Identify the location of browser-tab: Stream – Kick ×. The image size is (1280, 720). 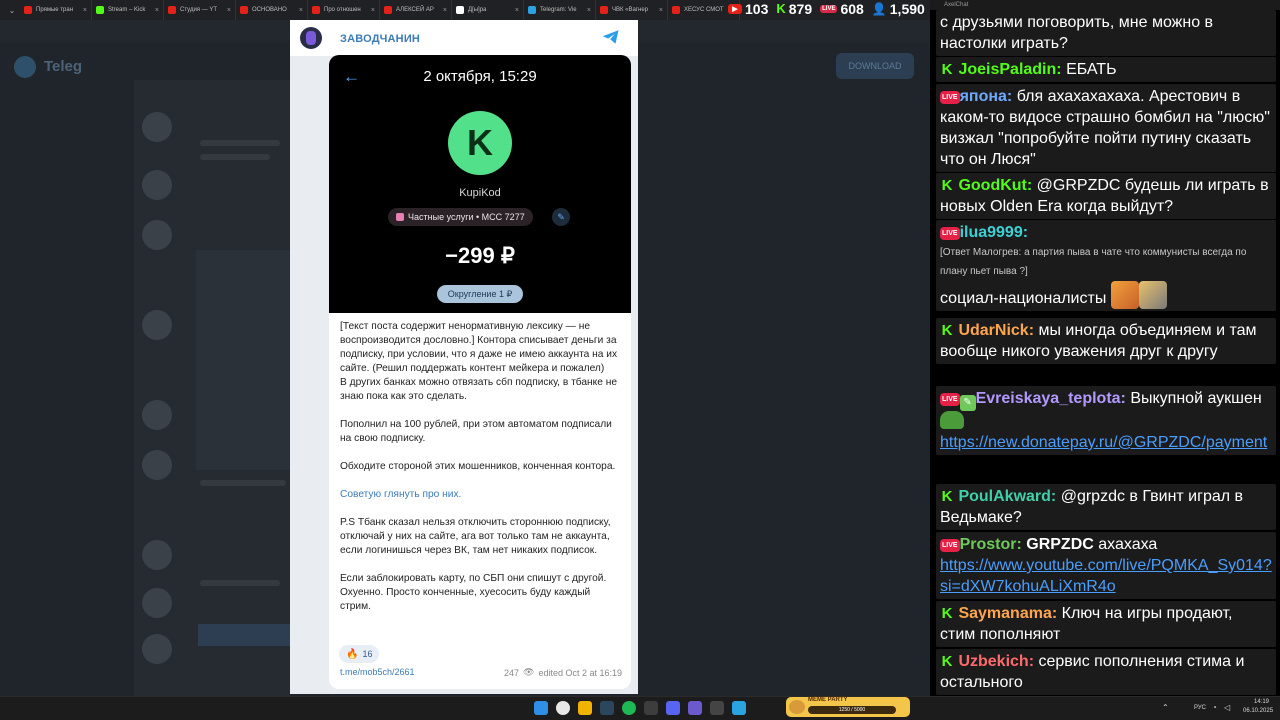
(128, 10).